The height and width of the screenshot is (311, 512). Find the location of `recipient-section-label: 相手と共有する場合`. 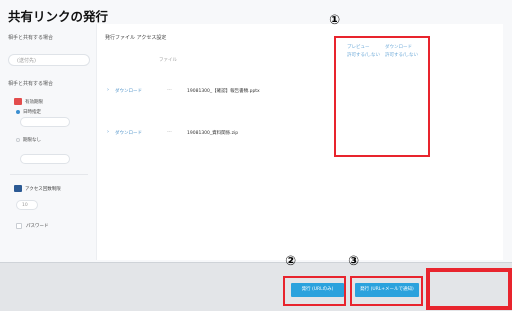

recipient-section-label: 相手と共有する場合 is located at coordinates (31, 38).